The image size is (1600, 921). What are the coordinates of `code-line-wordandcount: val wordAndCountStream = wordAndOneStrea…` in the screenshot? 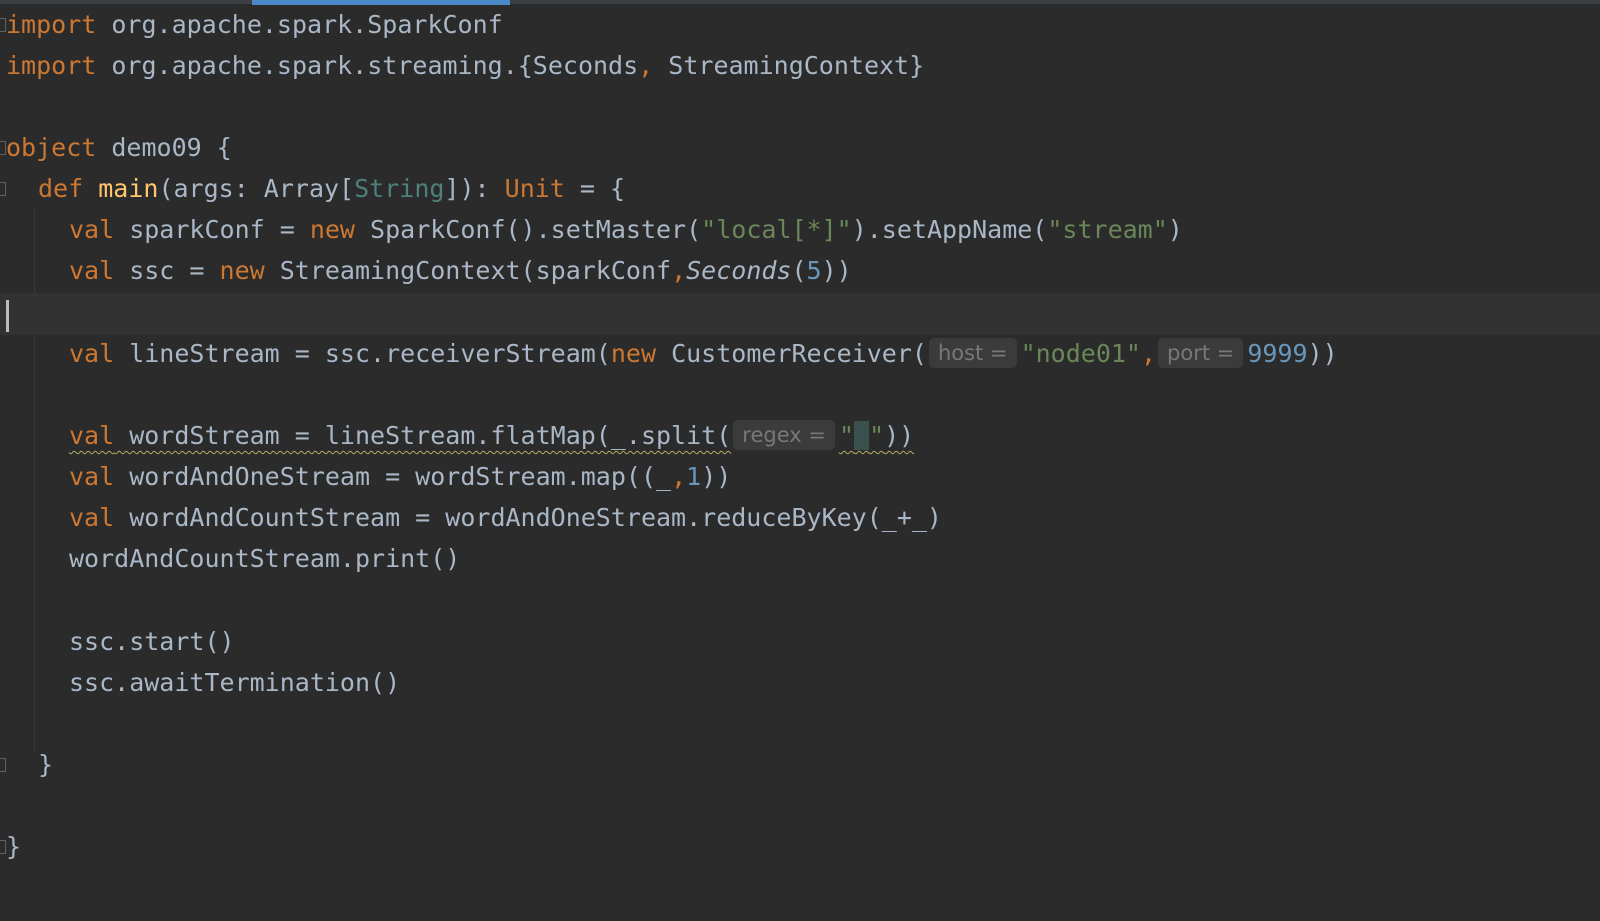 It's located at (800, 518).